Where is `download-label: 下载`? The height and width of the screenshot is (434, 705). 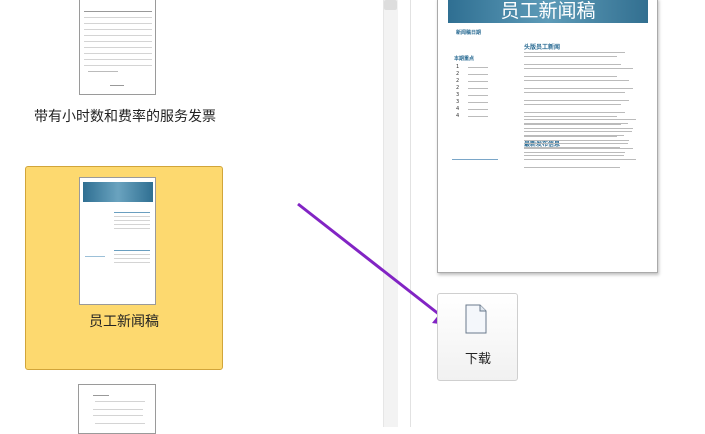
download-label: 下载 is located at coordinates (477, 359).